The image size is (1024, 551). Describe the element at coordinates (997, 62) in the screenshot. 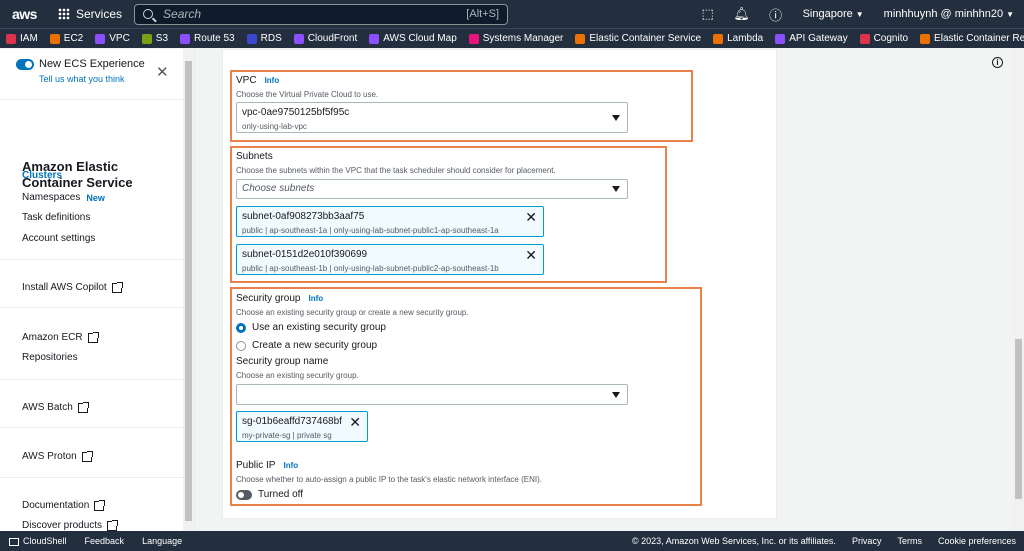

I see `info-panel-icon: i` at that location.